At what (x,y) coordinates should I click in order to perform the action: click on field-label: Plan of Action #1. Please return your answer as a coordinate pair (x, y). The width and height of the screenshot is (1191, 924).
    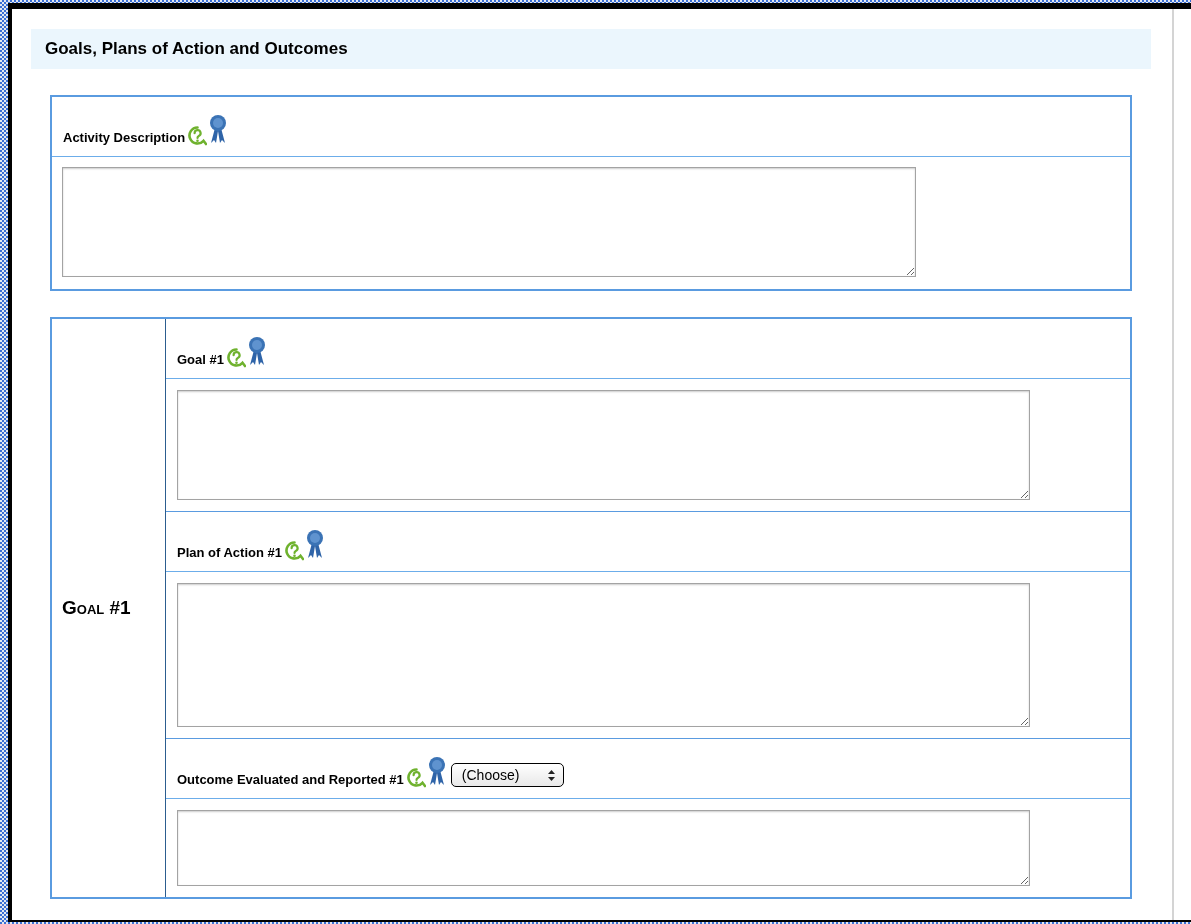
    Looking at the image, I should click on (229, 552).